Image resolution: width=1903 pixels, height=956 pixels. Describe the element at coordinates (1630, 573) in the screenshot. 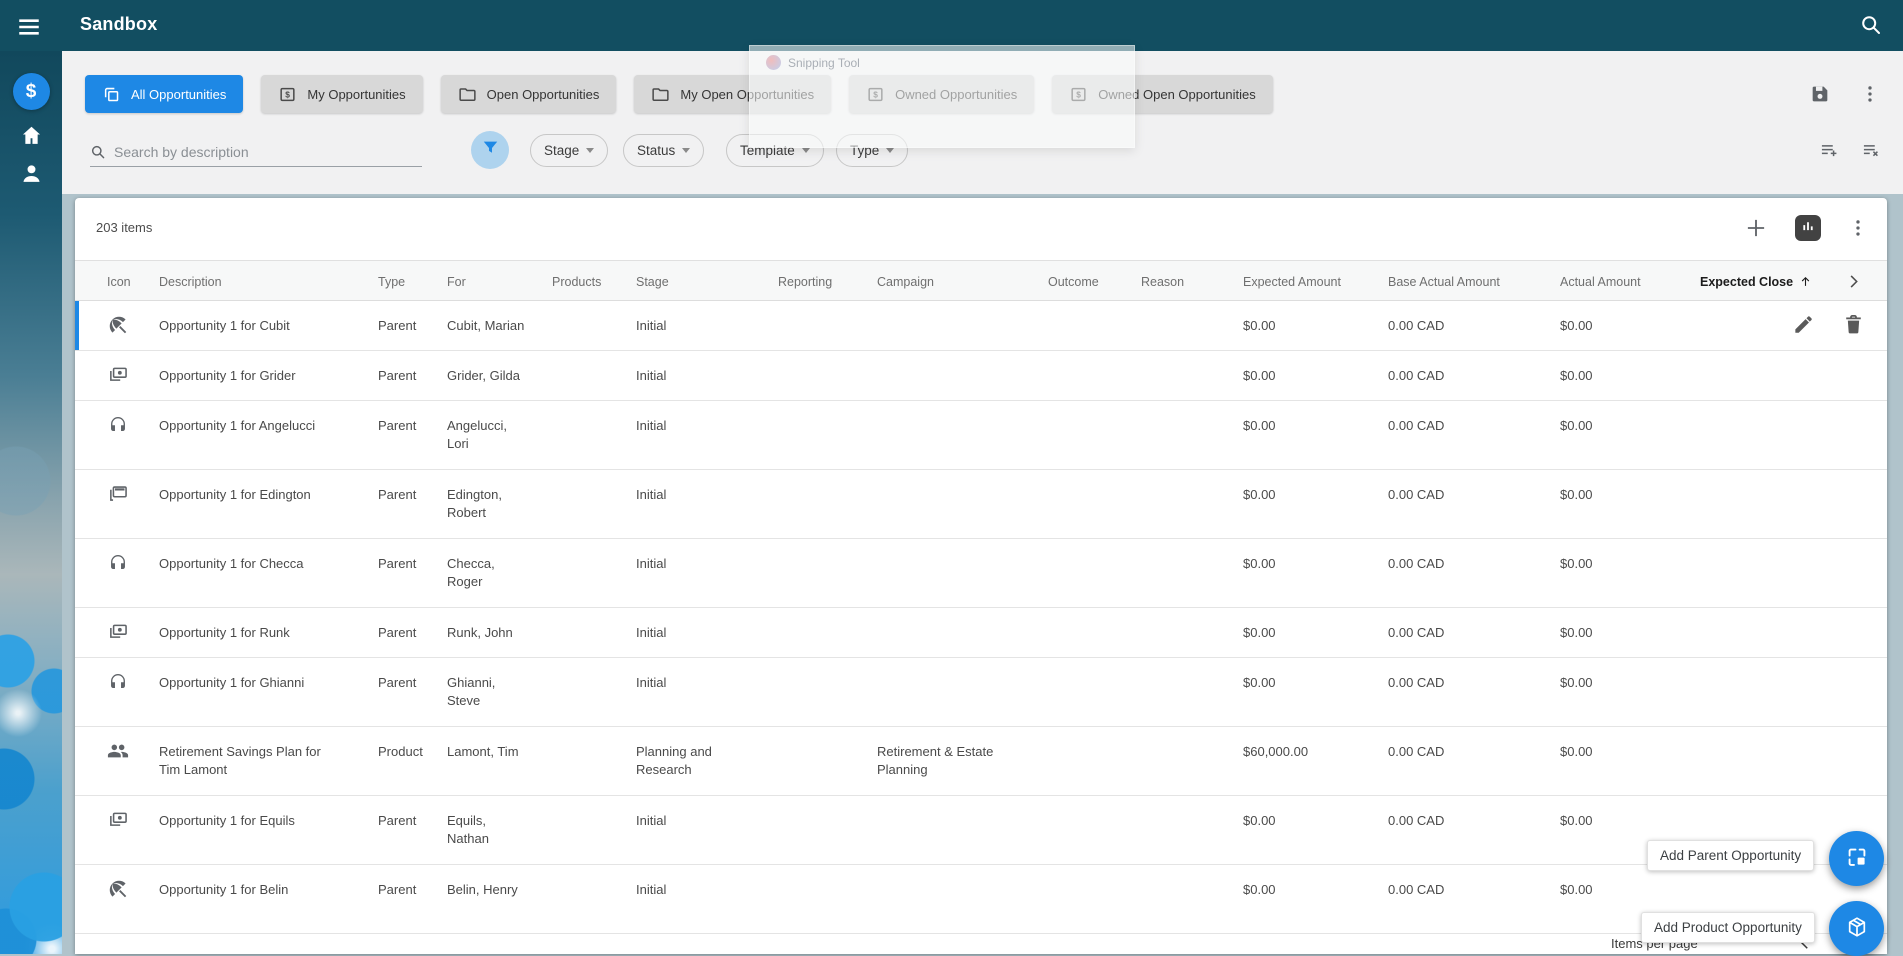

I see `cell-actual_amount: $0.00` at that location.